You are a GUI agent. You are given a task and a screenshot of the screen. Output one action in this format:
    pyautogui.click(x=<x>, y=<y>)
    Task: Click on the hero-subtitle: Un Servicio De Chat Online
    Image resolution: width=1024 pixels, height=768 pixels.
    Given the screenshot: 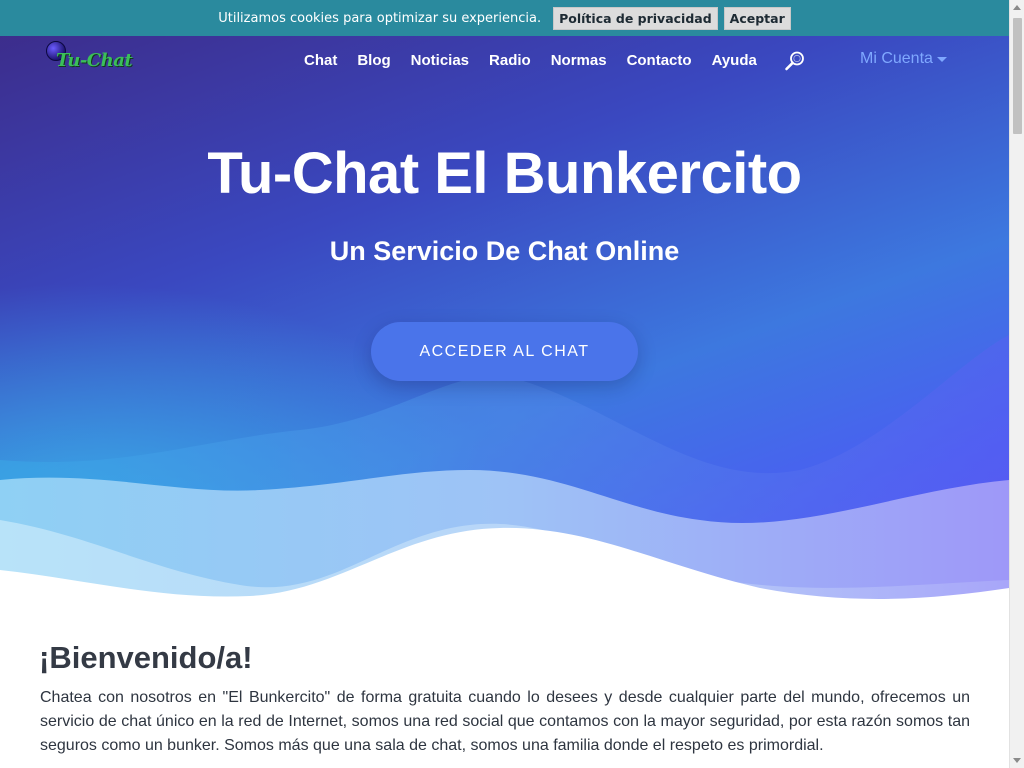 What is the action you would take?
    pyautogui.click(x=504, y=251)
    